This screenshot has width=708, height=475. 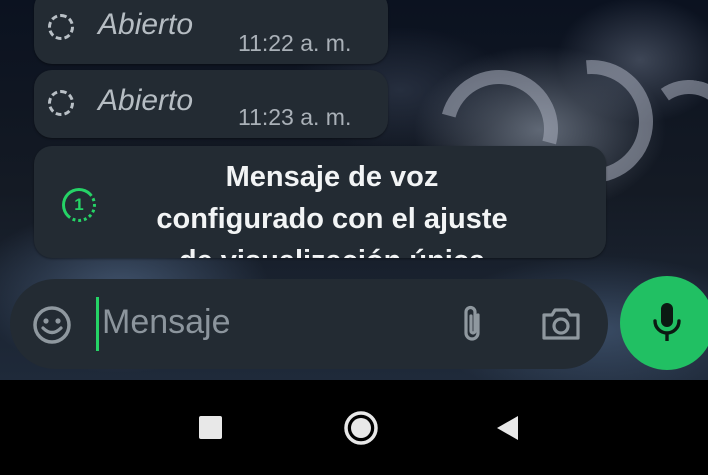 What do you see at coordinates (332, 249) in the screenshot?
I see `voice-message-line: de visualización única` at bounding box center [332, 249].